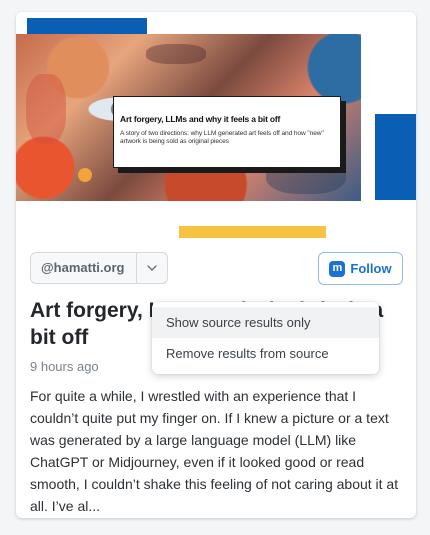  I want to click on follow-label: Follow, so click(371, 268).